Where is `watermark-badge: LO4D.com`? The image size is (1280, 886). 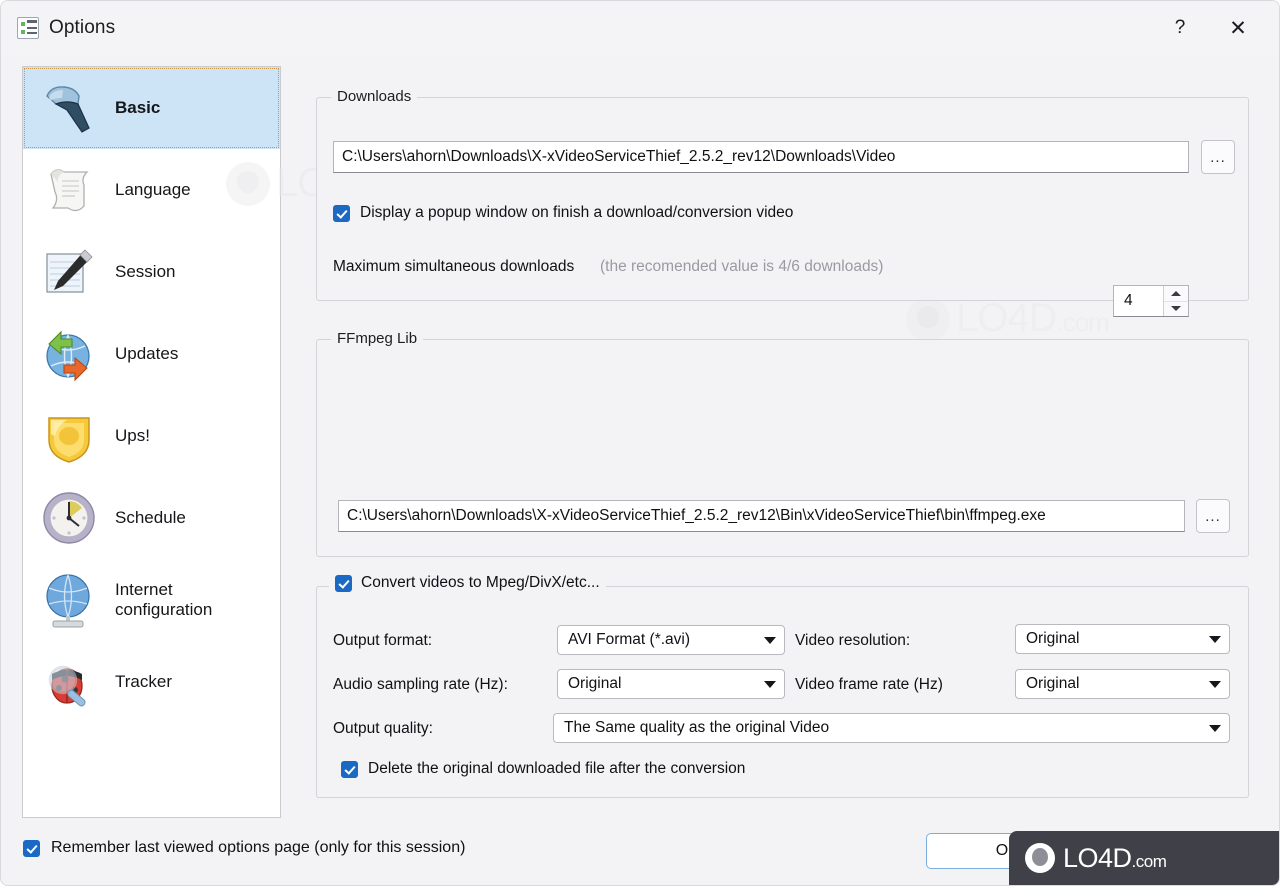 watermark-badge: LO4D.com is located at coordinates (1144, 858).